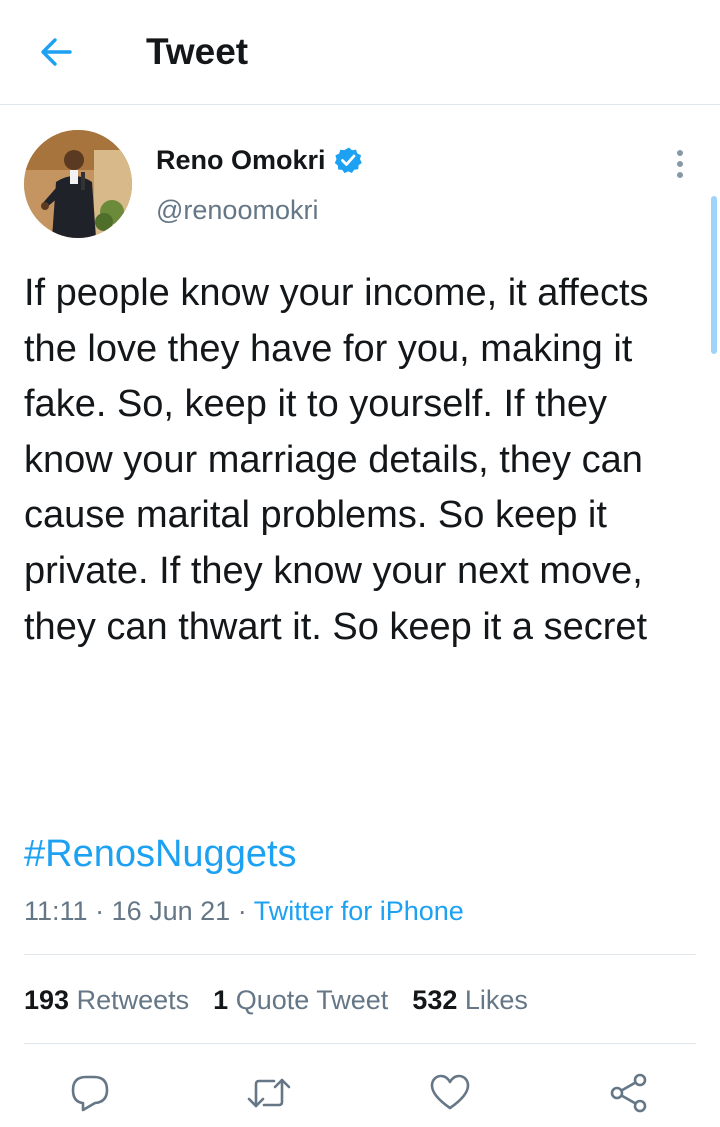  I want to click on likes-count: 532, so click(435, 1000).